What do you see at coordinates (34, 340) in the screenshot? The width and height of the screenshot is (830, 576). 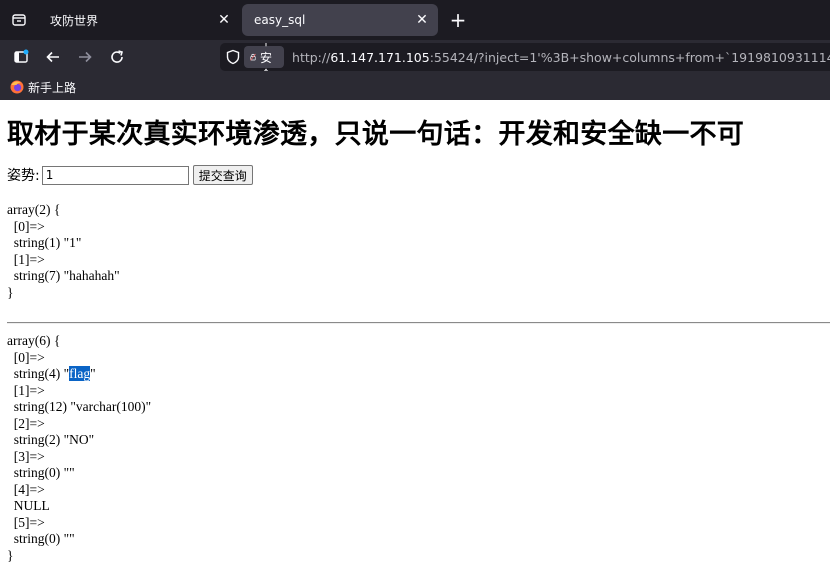 I see `dump-line: array(6) {` at bounding box center [34, 340].